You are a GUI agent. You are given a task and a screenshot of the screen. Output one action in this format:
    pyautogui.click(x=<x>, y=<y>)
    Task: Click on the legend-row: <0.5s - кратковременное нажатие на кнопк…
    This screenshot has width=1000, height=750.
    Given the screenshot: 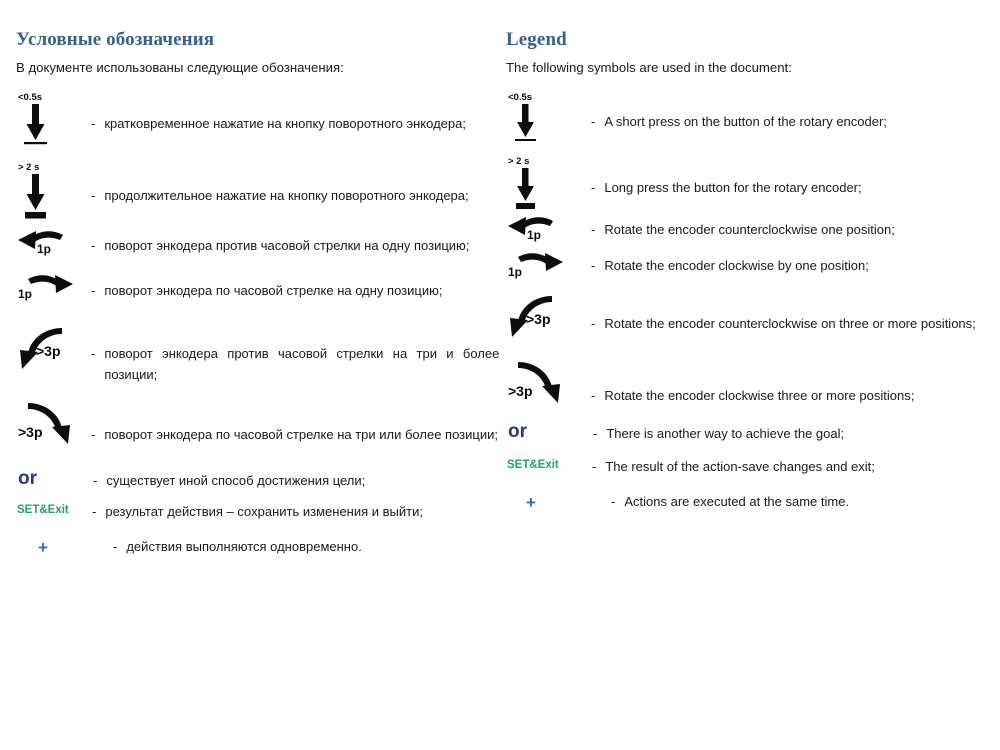 What is the action you would take?
    pyautogui.click(x=254, y=121)
    